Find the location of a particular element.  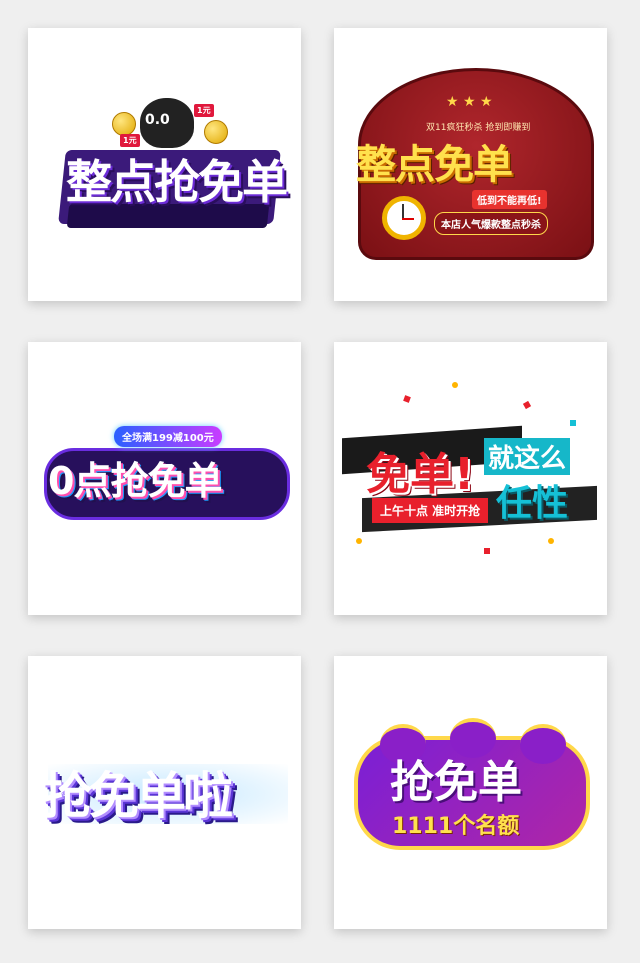

cat-face: 0.0 is located at coordinates (157, 120).